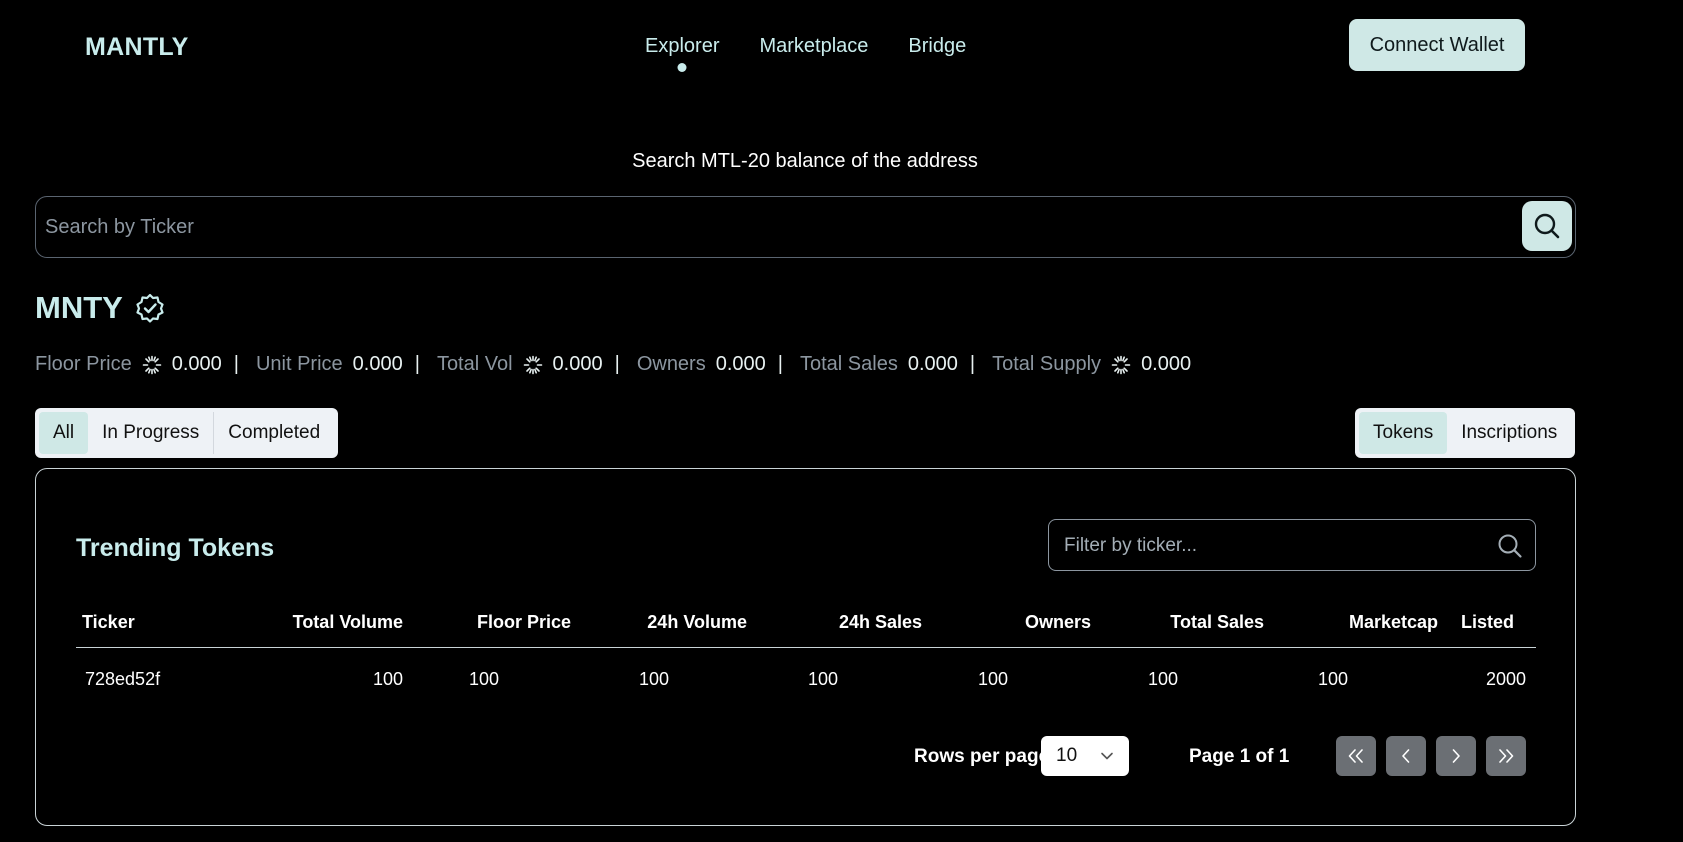 The image size is (1683, 842). I want to click on main-nav: Explorer Marketplace Bridge, so click(805, 53).